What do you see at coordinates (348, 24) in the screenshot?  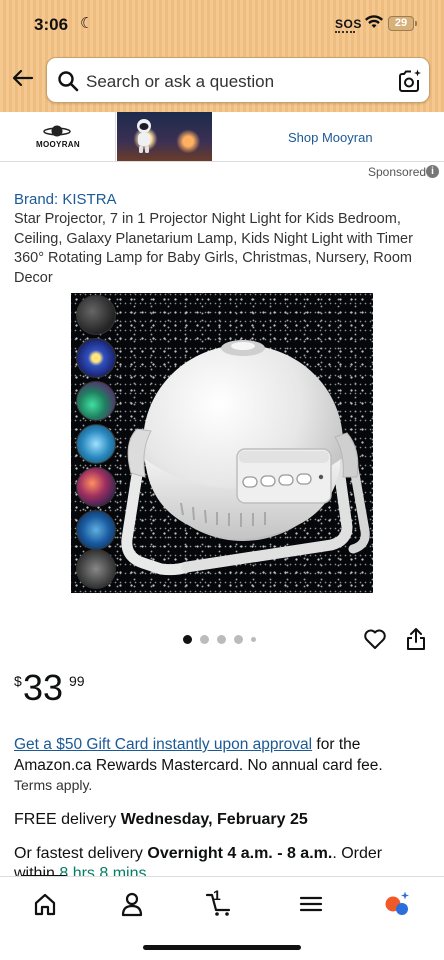 I see `sos-indicator: SOS` at bounding box center [348, 24].